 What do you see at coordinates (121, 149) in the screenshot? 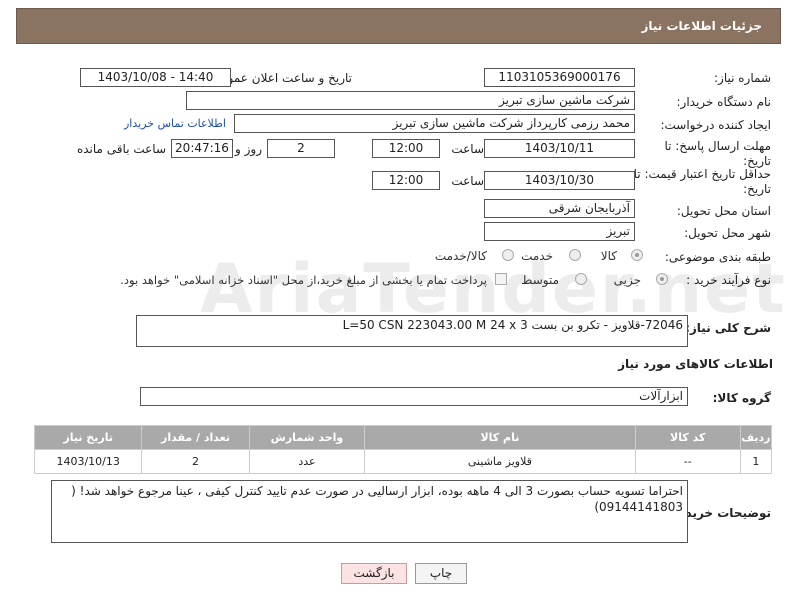
I see `remaining-label: ساعت باقی مانده` at bounding box center [121, 149].